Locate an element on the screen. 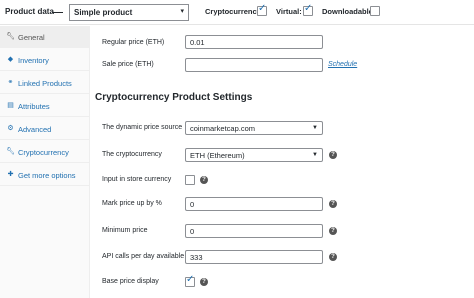 The image size is (474, 298). price-source-label: The dynamic price source is located at coordinates (142, 127).